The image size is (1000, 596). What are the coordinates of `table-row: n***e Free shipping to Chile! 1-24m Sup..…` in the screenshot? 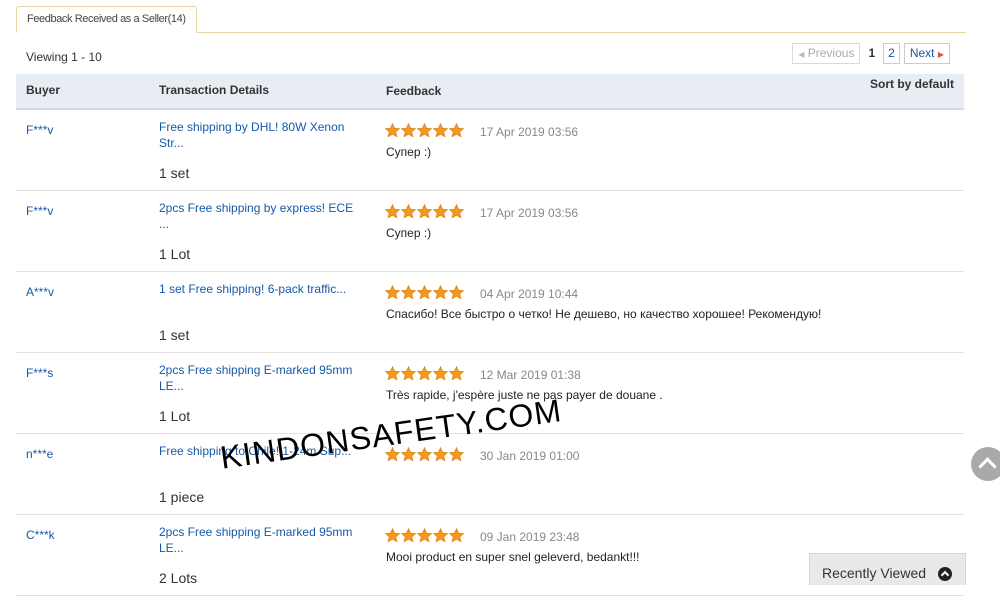 It's located at (490, 474).